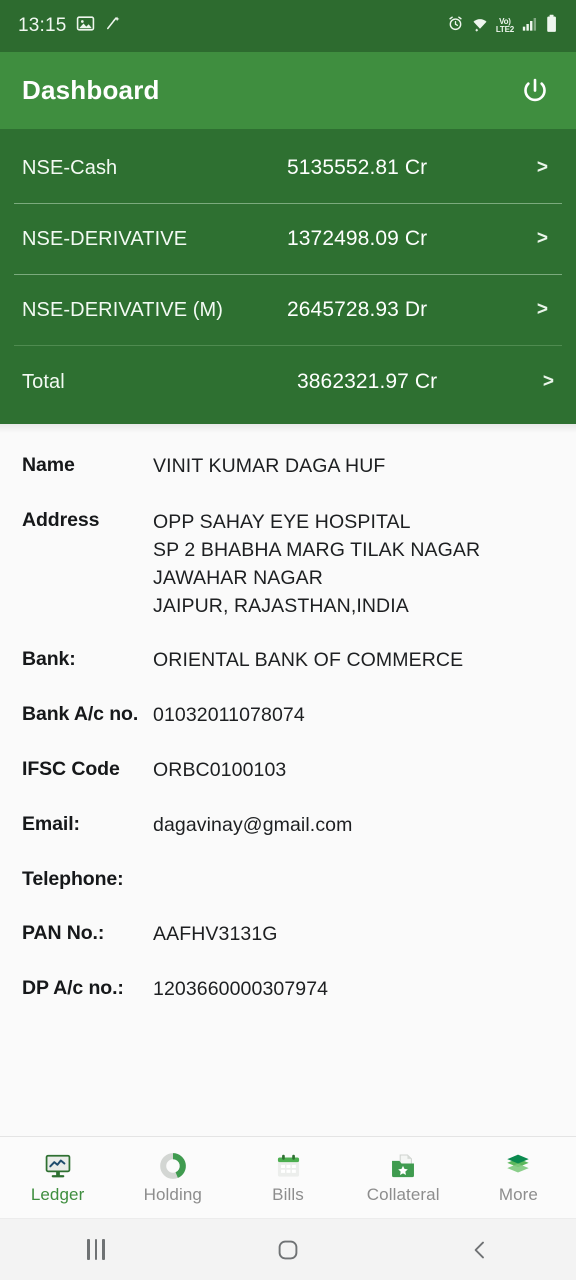 The image size is (576, 1280). Describe the element at coordinates (173, 1166) in the screenshot. I see `donut-chart-icon` at that location.